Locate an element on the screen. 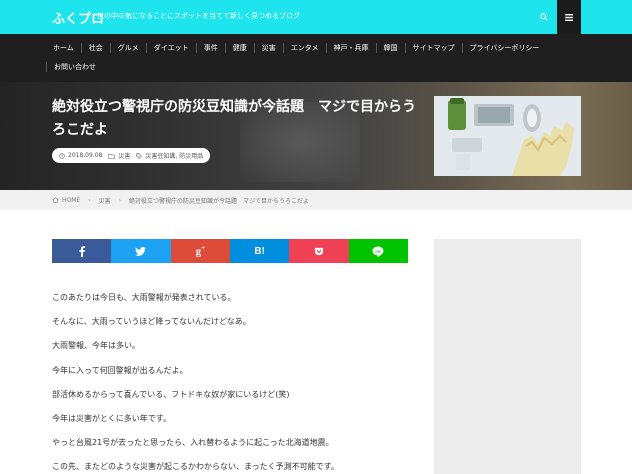 The width and height of the screenshot is (632, 474). nav-row-secondary: お問い合わせ is located at coordinates (74, 67).